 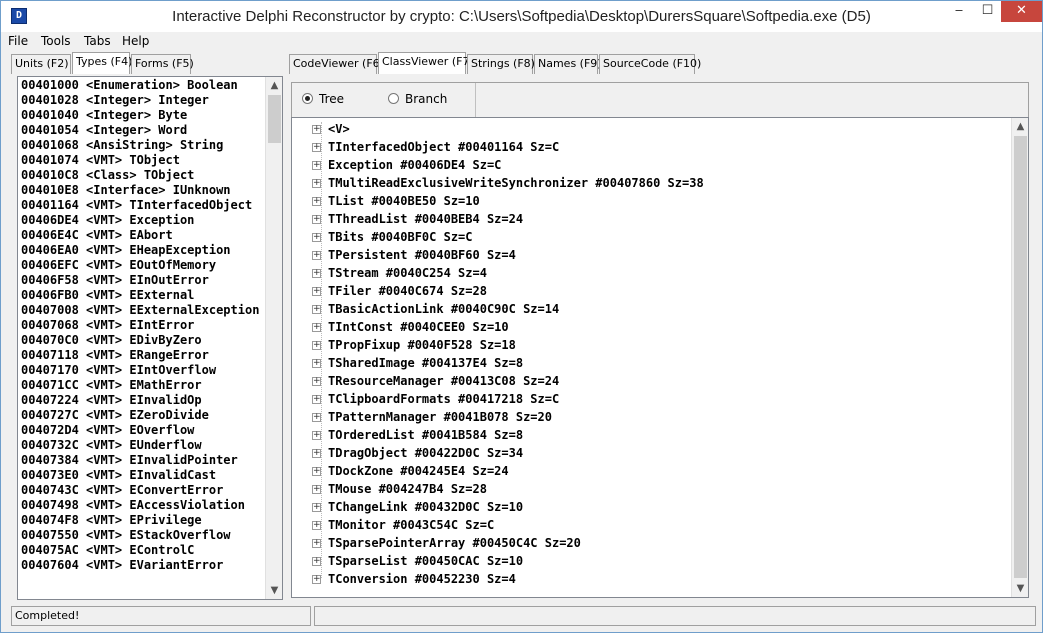 What do you see at coordinates (659, 381) in the screenshot?
I see `tree-item: + TResourceManager #00413C08 Sz=24` at bounding box center [659, 381].